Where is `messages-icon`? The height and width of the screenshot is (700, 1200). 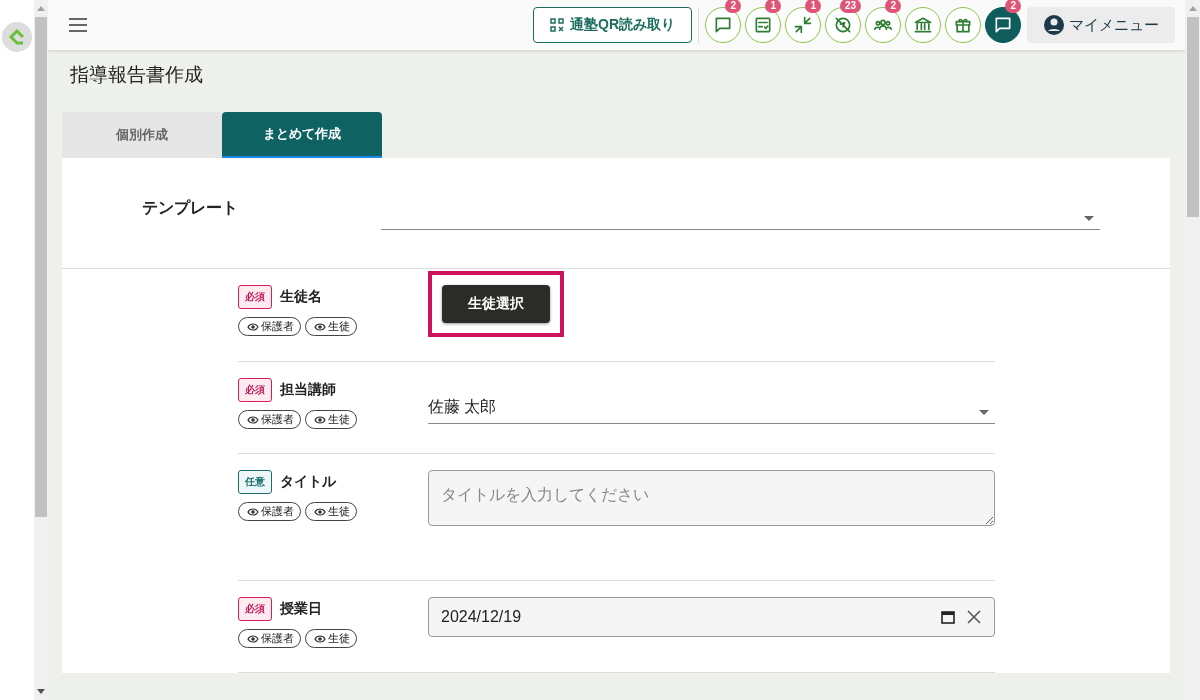 messages-icon is located at coordinates (1003, 25).